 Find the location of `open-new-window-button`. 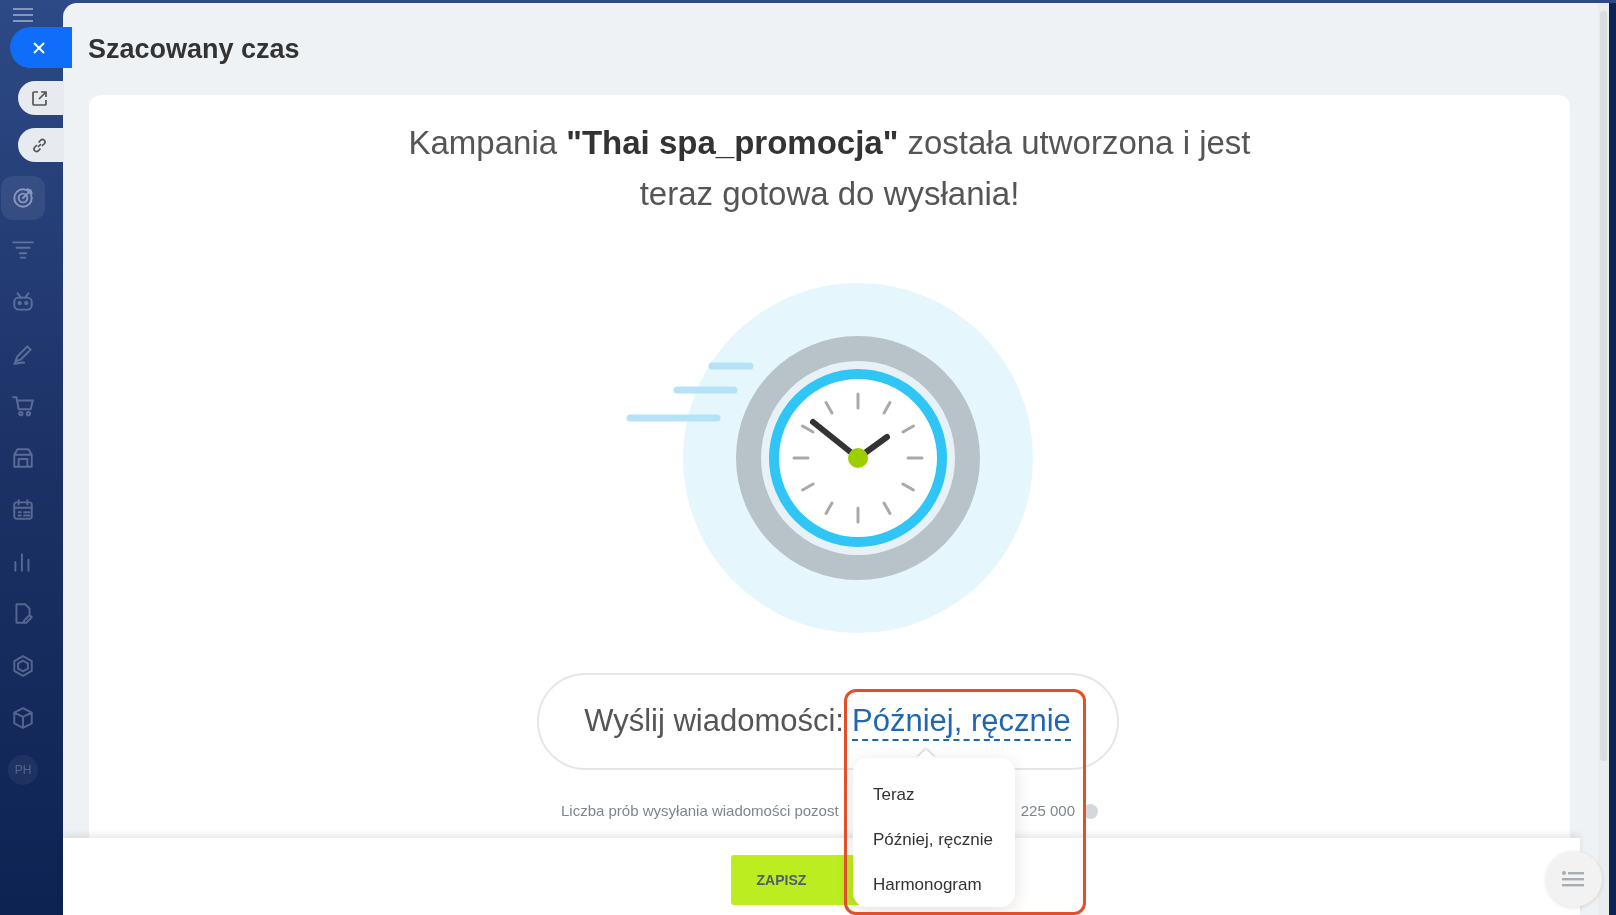

open-new-window-button is located at coordinates (41, 98).